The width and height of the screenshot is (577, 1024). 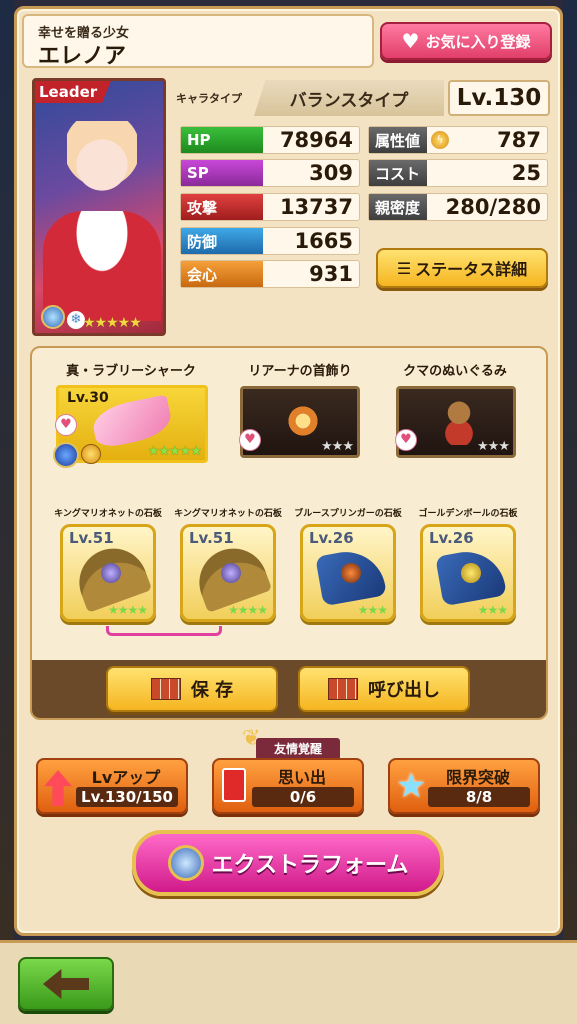 I want to click on character-name: エレノア, so click(x=82, y=56).